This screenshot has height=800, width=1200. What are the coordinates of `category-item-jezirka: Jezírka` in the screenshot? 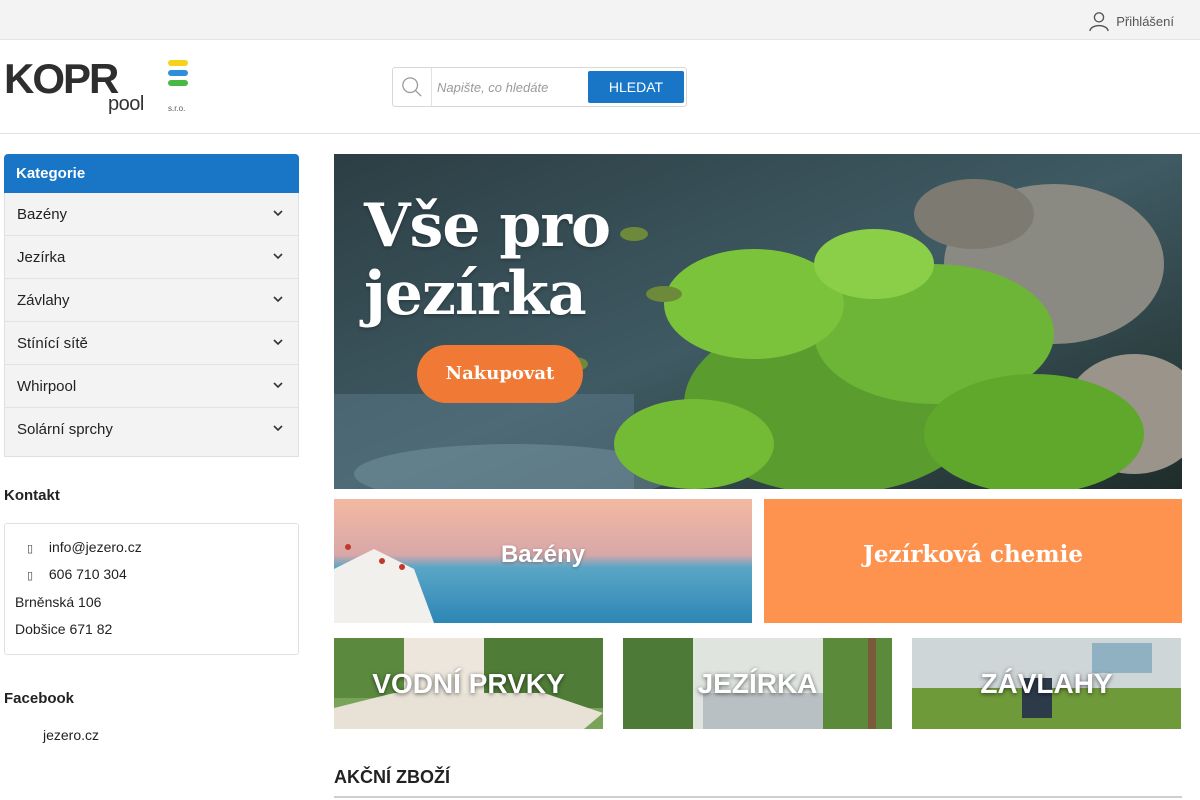 It's located at (151, 257).